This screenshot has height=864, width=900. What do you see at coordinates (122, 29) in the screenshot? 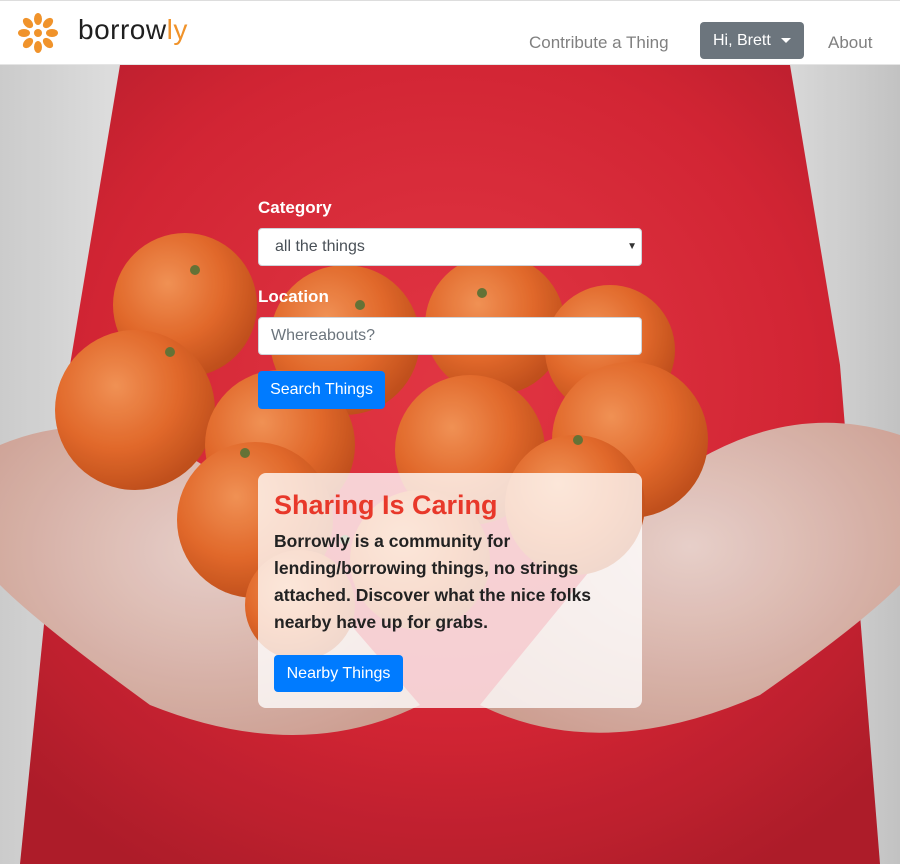
I see `brand-name-part1: borrow` at bounding box center [122, 29].